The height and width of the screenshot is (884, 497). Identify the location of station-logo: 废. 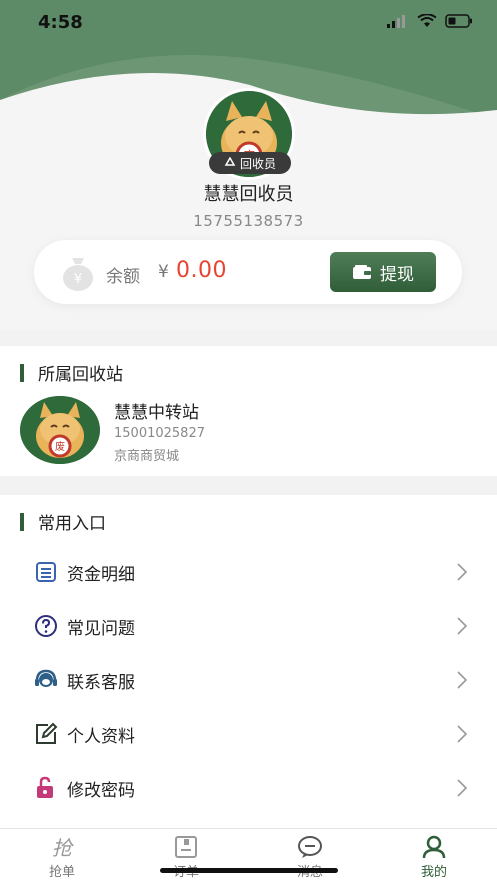
(60, 430).